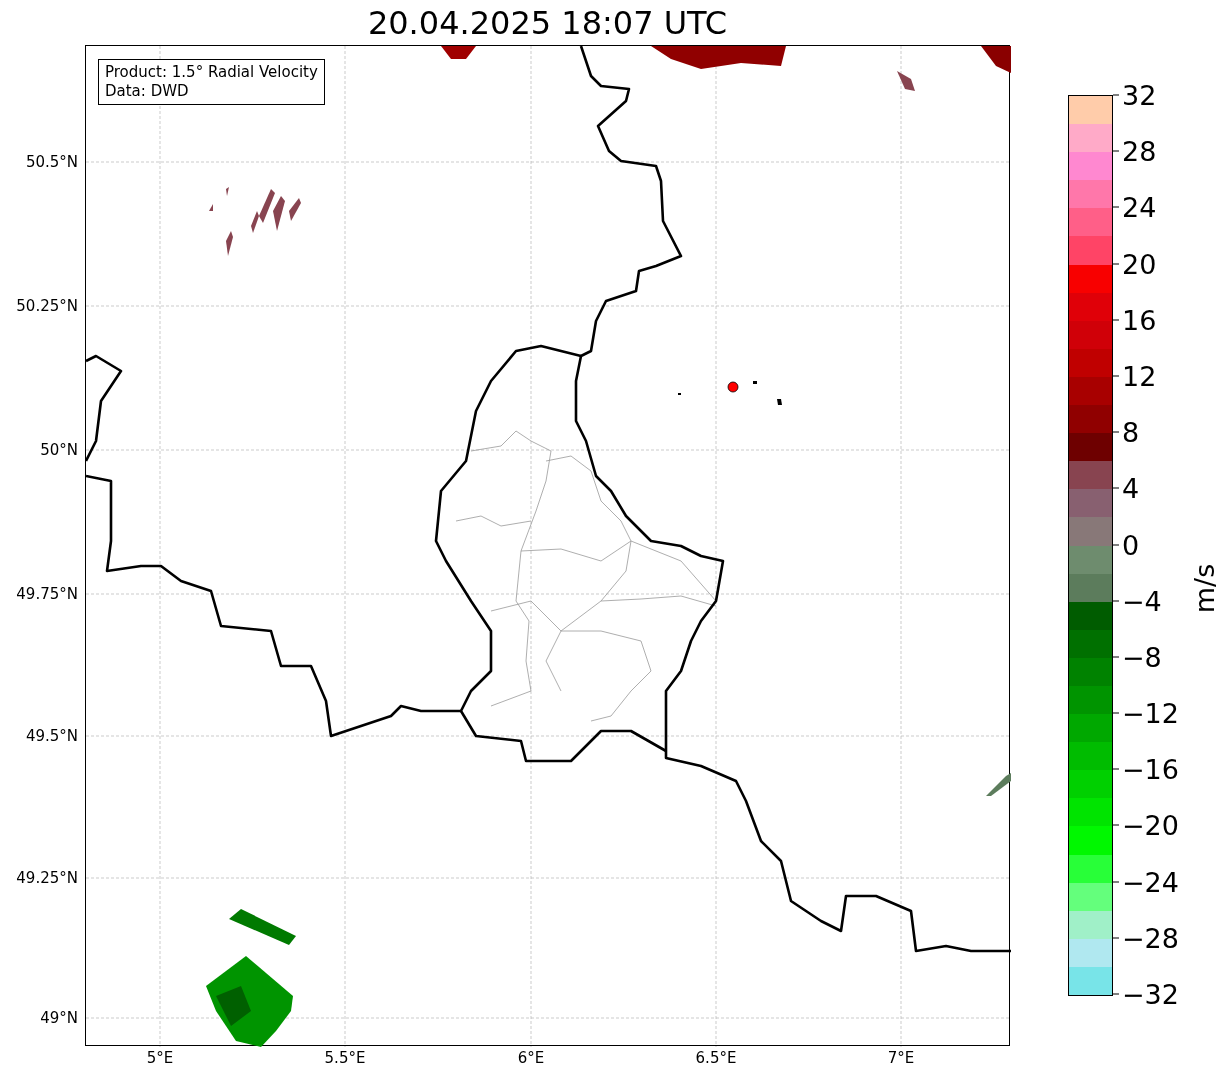 This screenshot has width=1225, height=1081. Describe the element at coordinates (1139, 320) in the screenshot. I see `colorbar-tick-label: 16` at that location.